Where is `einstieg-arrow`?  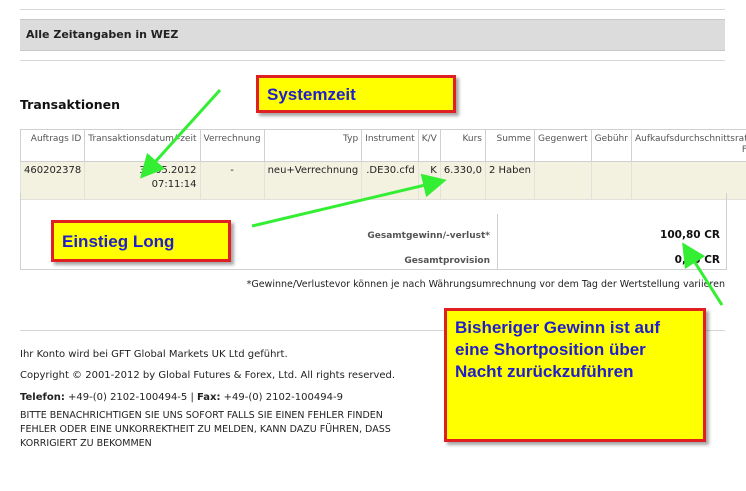
einstieg-arrow is located at coordinates (349, 200).